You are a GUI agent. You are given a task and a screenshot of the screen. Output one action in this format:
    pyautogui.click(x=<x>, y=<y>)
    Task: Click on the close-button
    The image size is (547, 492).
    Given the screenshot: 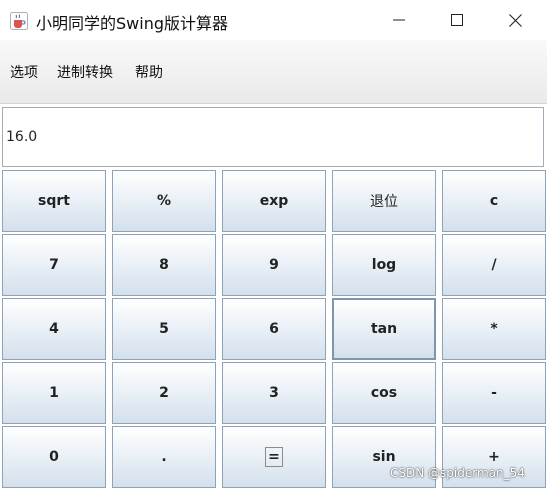 What is the action you would take?
    pyautogui.click(x=515, y=20)
    